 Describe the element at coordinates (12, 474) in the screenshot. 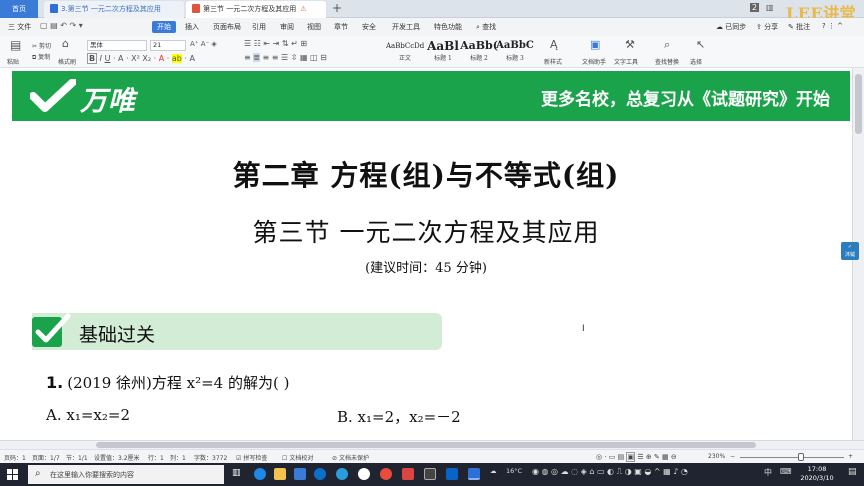

I see `windows-start-icon` at that location.